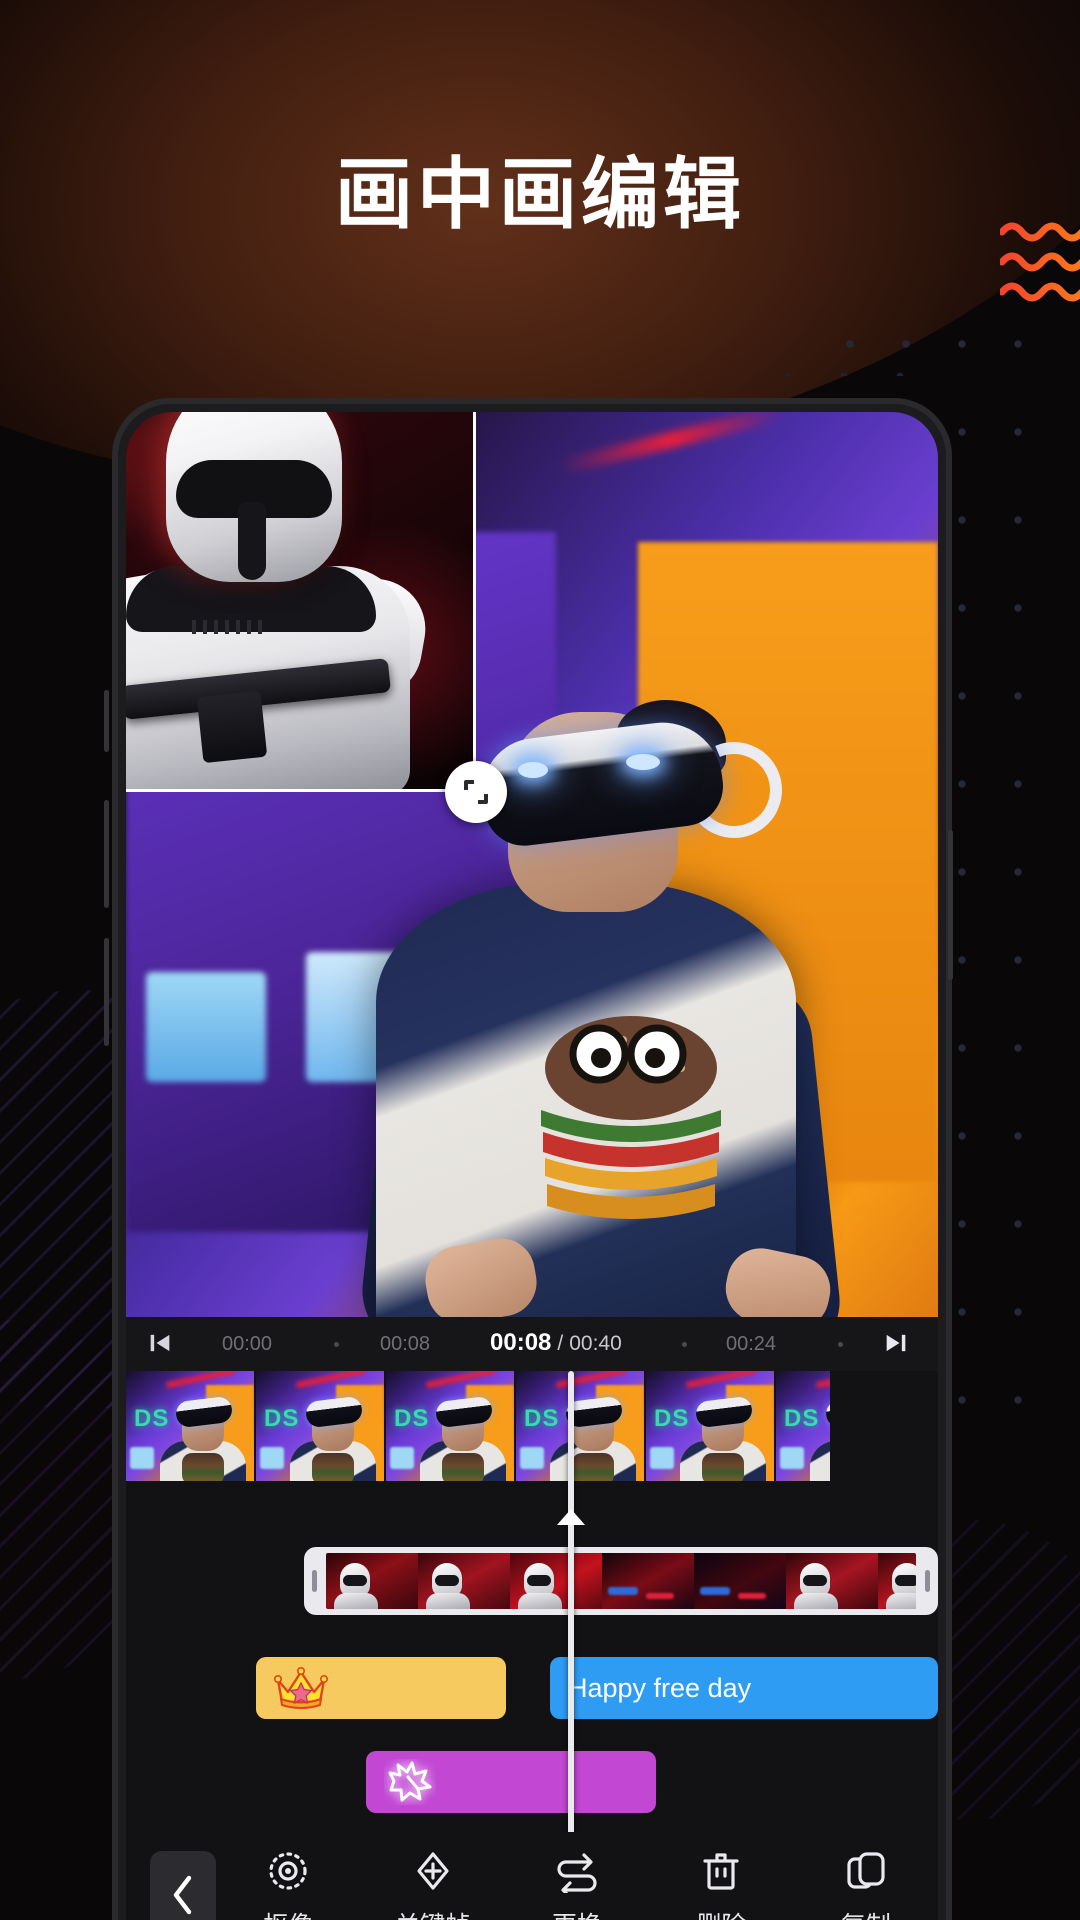 Image resolution: width=1080 pixels, height=1920 pixels. I want to click on keyframe-icon, so click(433, 1871).